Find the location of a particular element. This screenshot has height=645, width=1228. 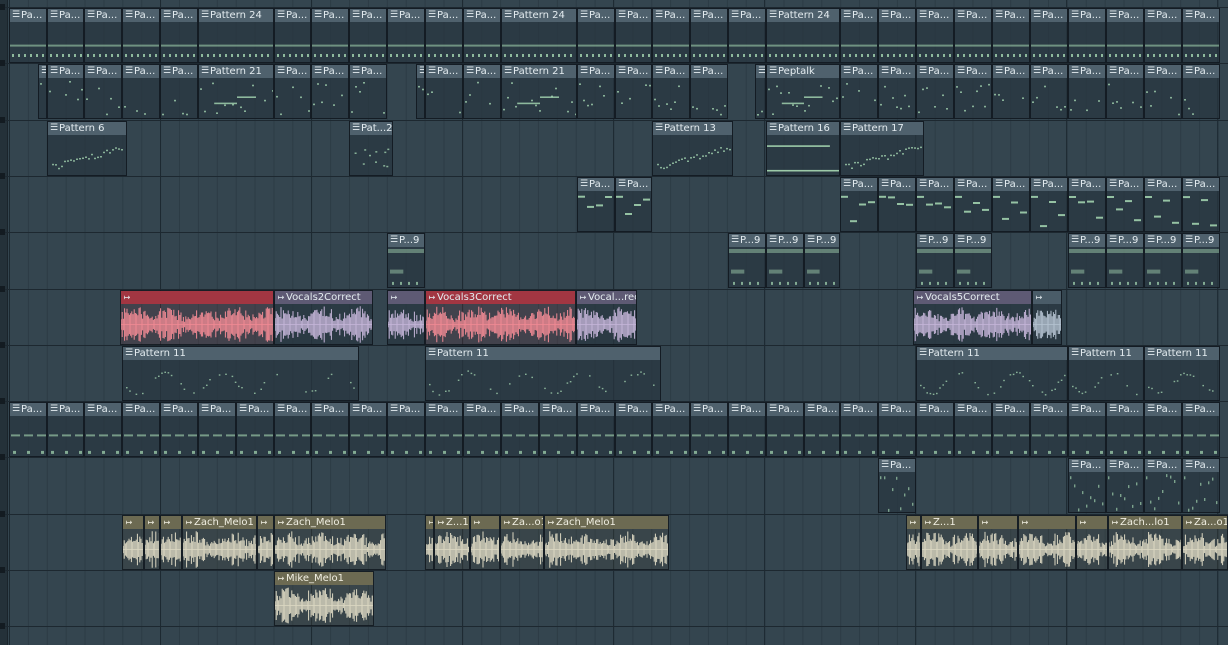

audio-clip: ↦ Zach...lo1 is located at coordinates (1145, 542).